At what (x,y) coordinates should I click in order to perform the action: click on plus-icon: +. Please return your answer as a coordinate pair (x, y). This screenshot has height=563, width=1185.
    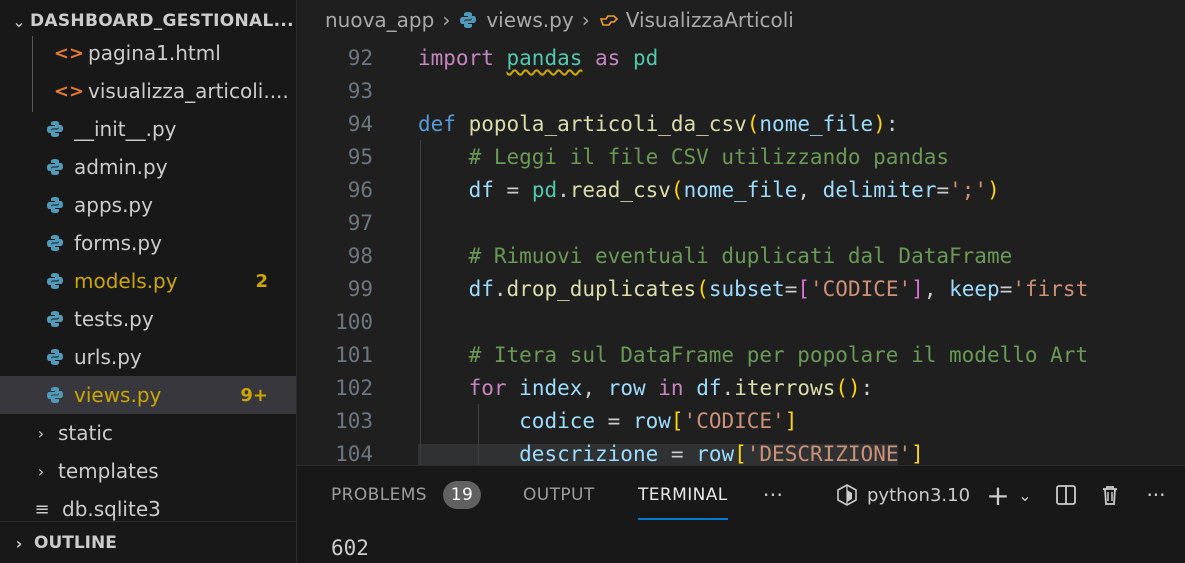
    Looking at the image, I should click on (998, 495).